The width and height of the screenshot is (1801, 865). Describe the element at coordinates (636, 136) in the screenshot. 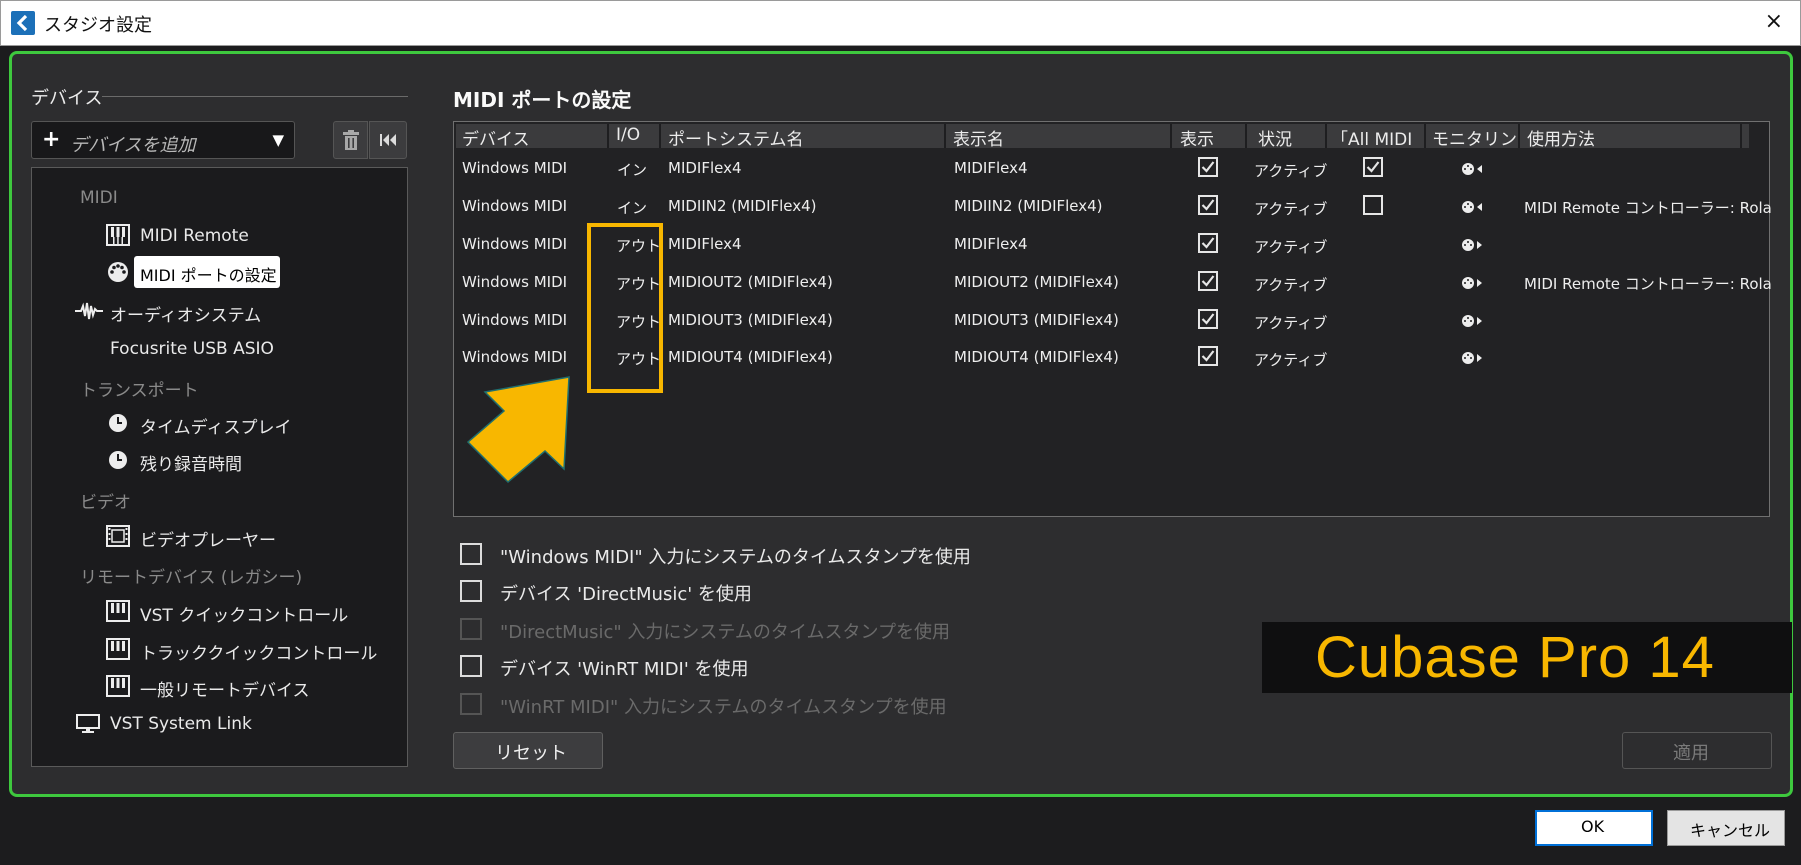

I see `column-header-io: I/O` at that location.